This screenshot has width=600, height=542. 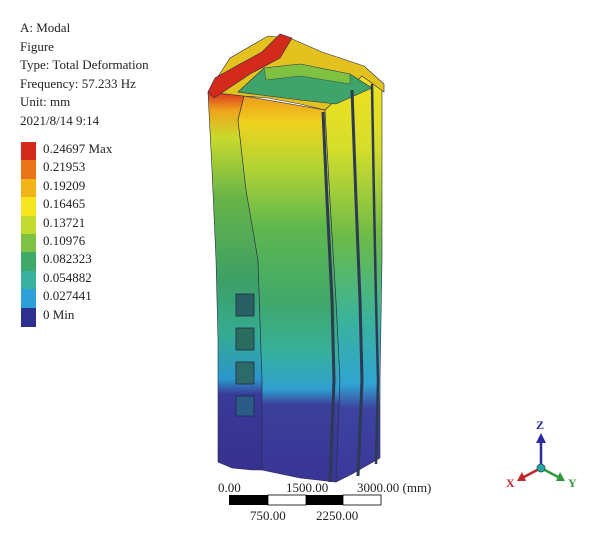 I want to click on z-axis-label: Z, so click(x=540, y=425).